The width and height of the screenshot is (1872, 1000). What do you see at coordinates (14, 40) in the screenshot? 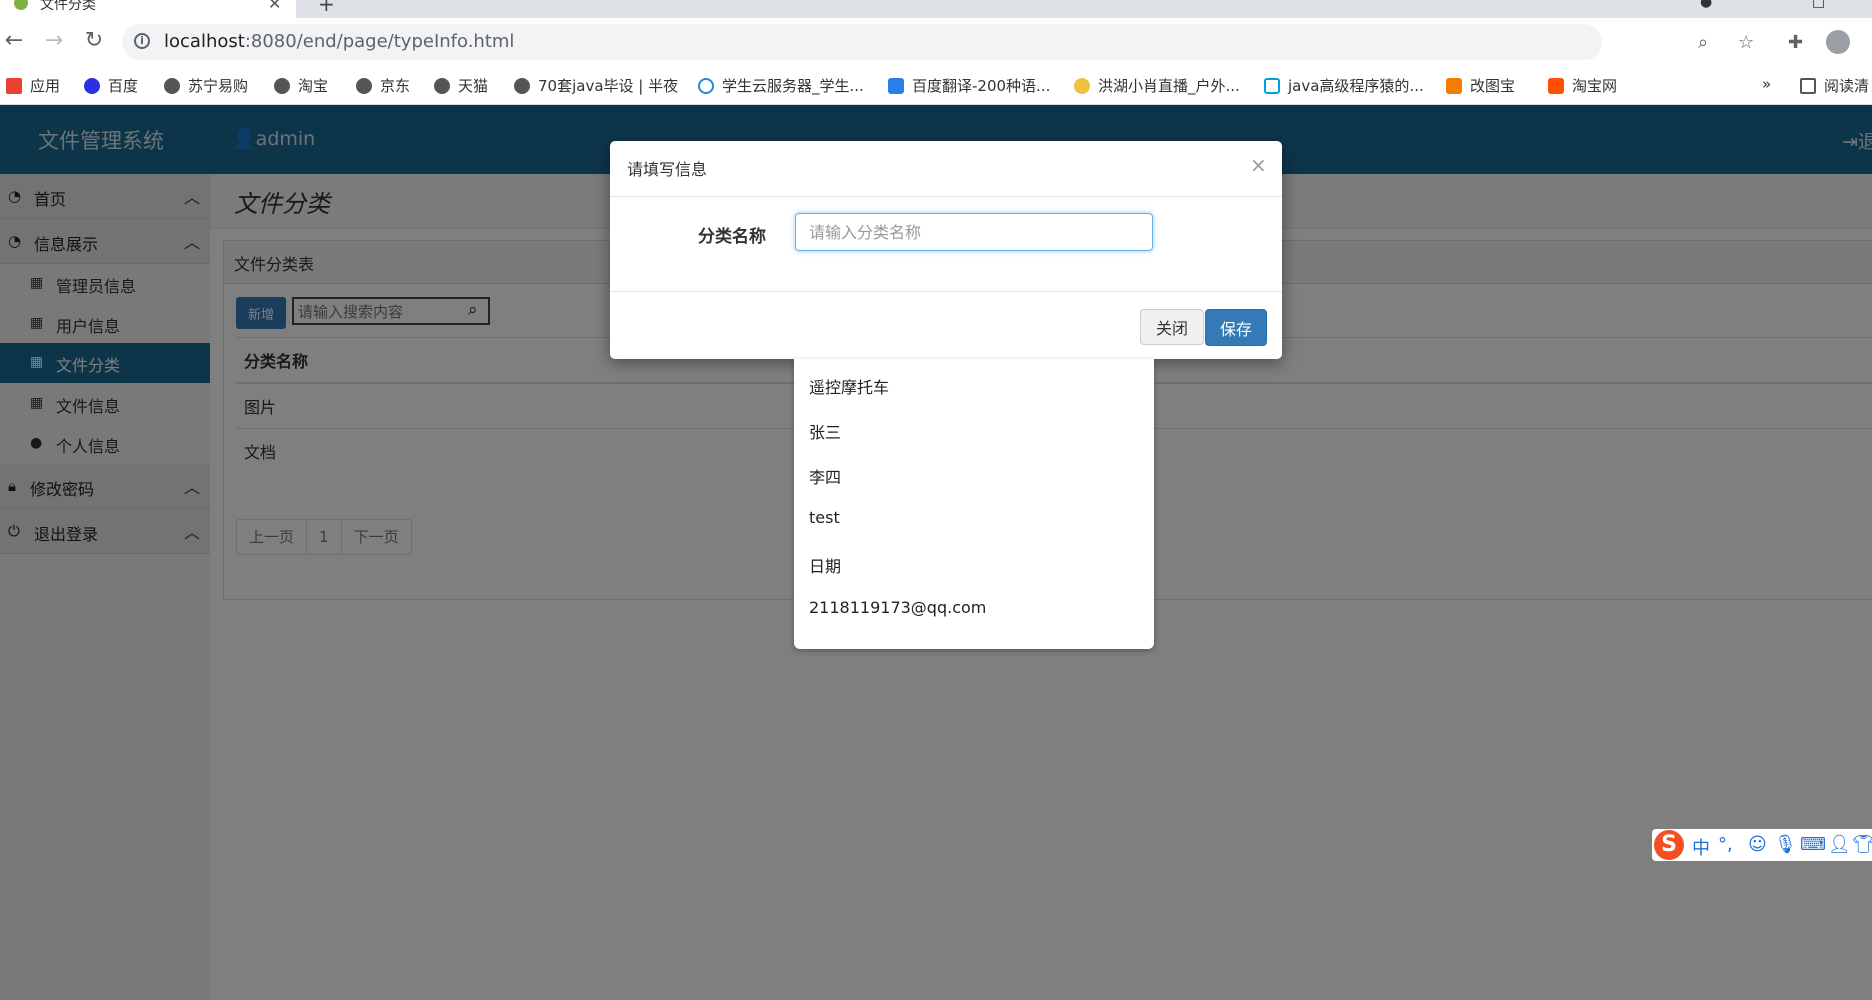
I see `back-icon: ←` at bounding box center [14, 40].